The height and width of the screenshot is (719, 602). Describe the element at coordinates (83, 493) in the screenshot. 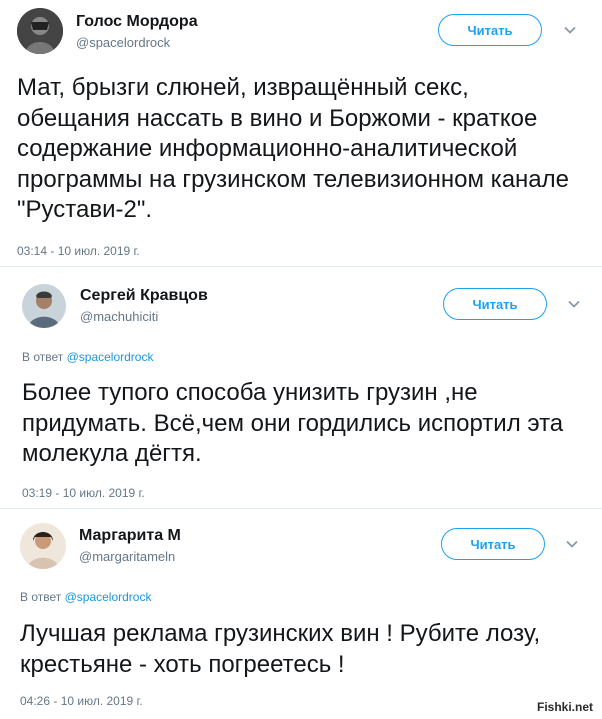

I see `timestamp: 03:19 - 10 июл. 2019 г.` at that location.